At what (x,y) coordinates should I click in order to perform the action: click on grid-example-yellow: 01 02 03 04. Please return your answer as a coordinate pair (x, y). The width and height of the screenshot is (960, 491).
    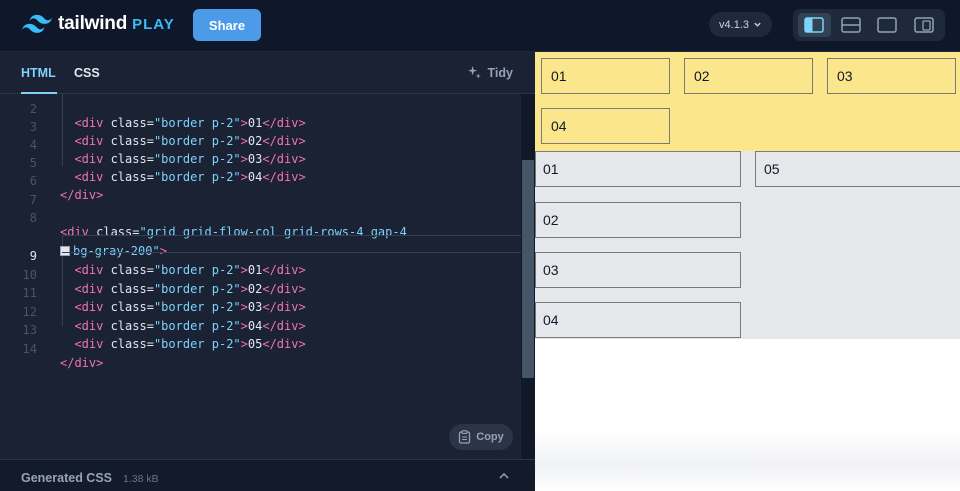
    Looking at the image, I should click on (747, 101).